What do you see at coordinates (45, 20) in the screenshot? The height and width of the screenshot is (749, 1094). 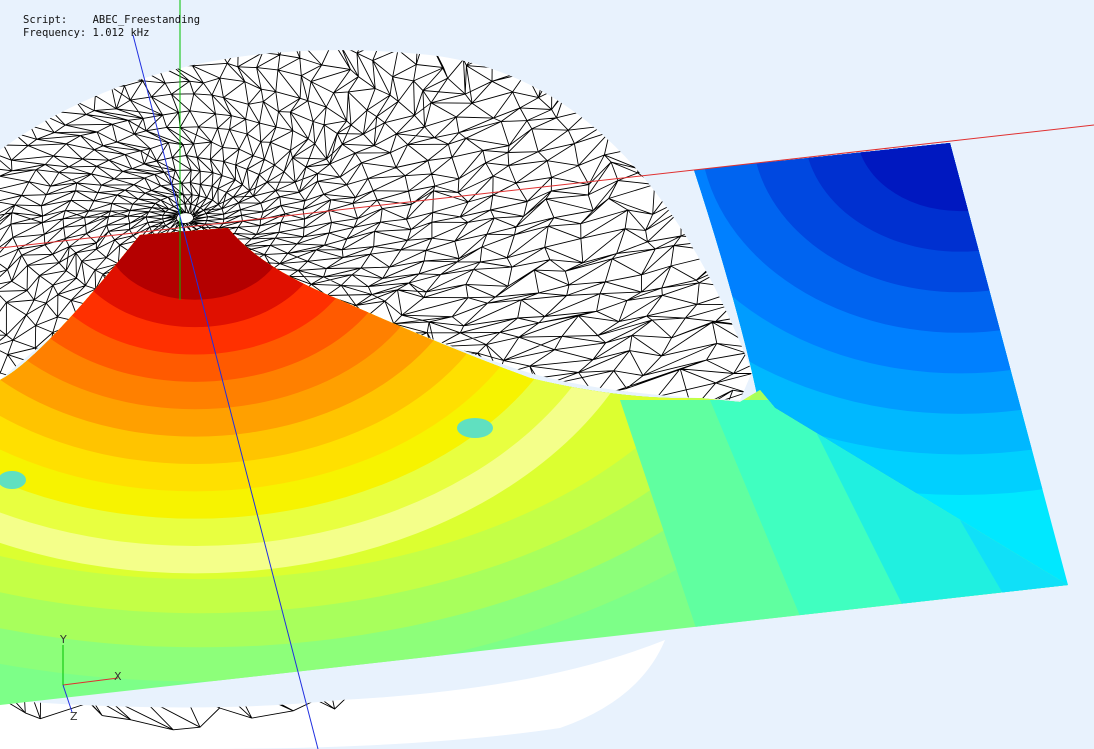 I see `script-label: Script:` at bounding box center [45, 20].